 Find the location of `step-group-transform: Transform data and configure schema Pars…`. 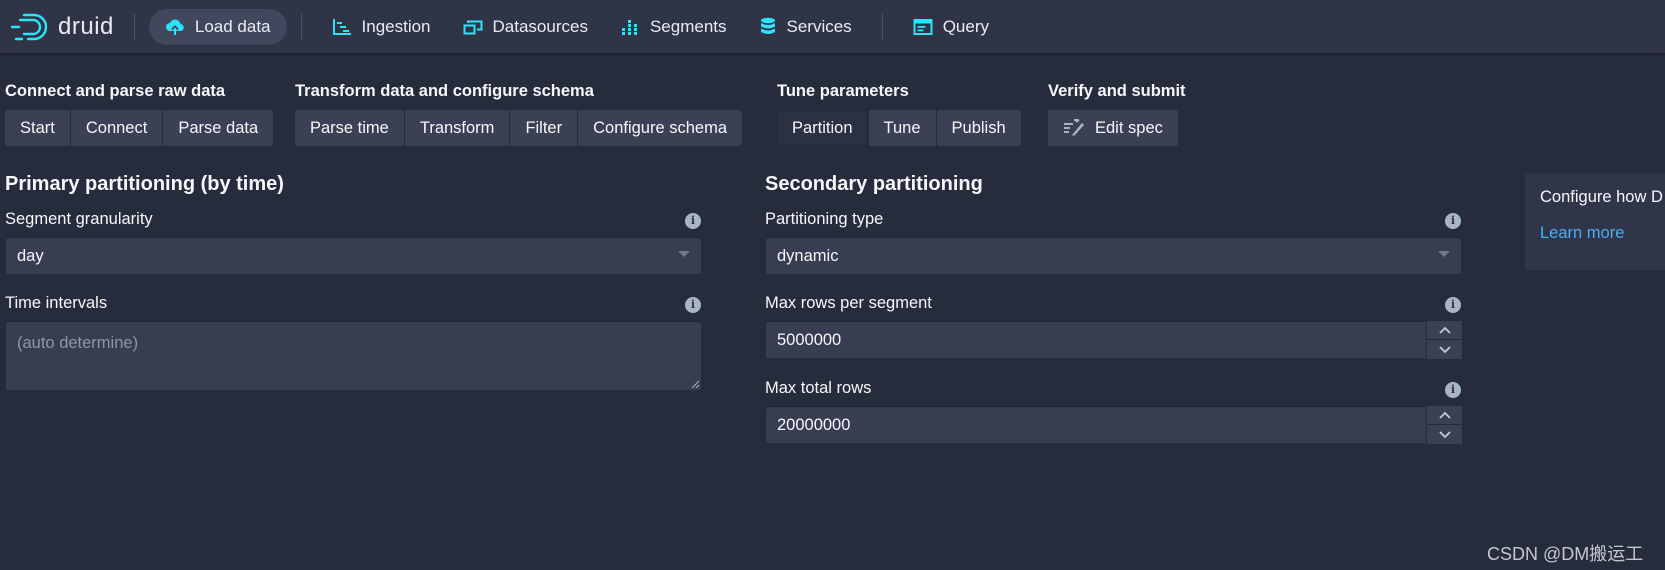

step-group-transform: Transform data and configure schema Pars… is located at coordinates (519, 113).